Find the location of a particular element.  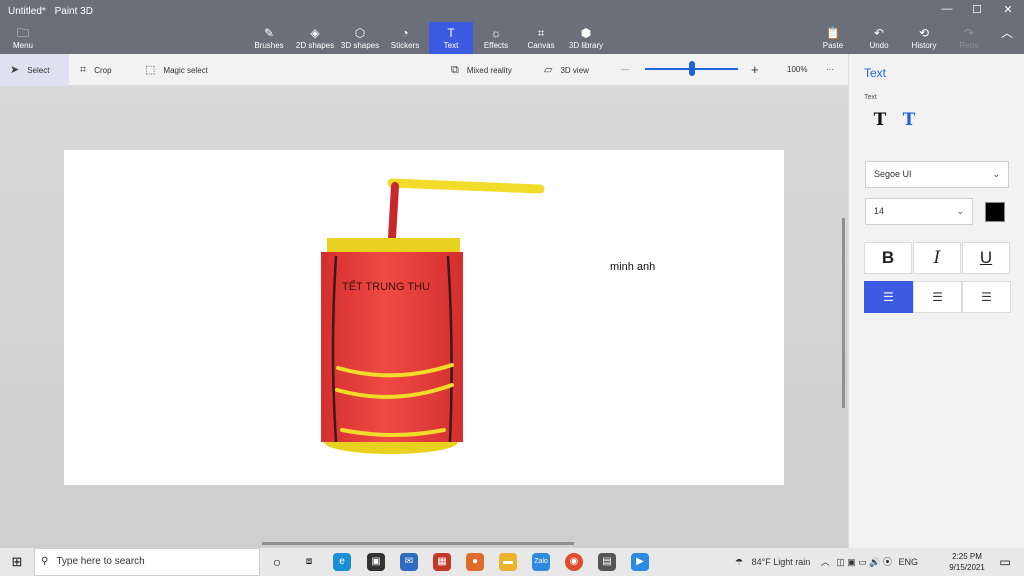

history-button: ⟲ History is located at coordinates (924, 38).